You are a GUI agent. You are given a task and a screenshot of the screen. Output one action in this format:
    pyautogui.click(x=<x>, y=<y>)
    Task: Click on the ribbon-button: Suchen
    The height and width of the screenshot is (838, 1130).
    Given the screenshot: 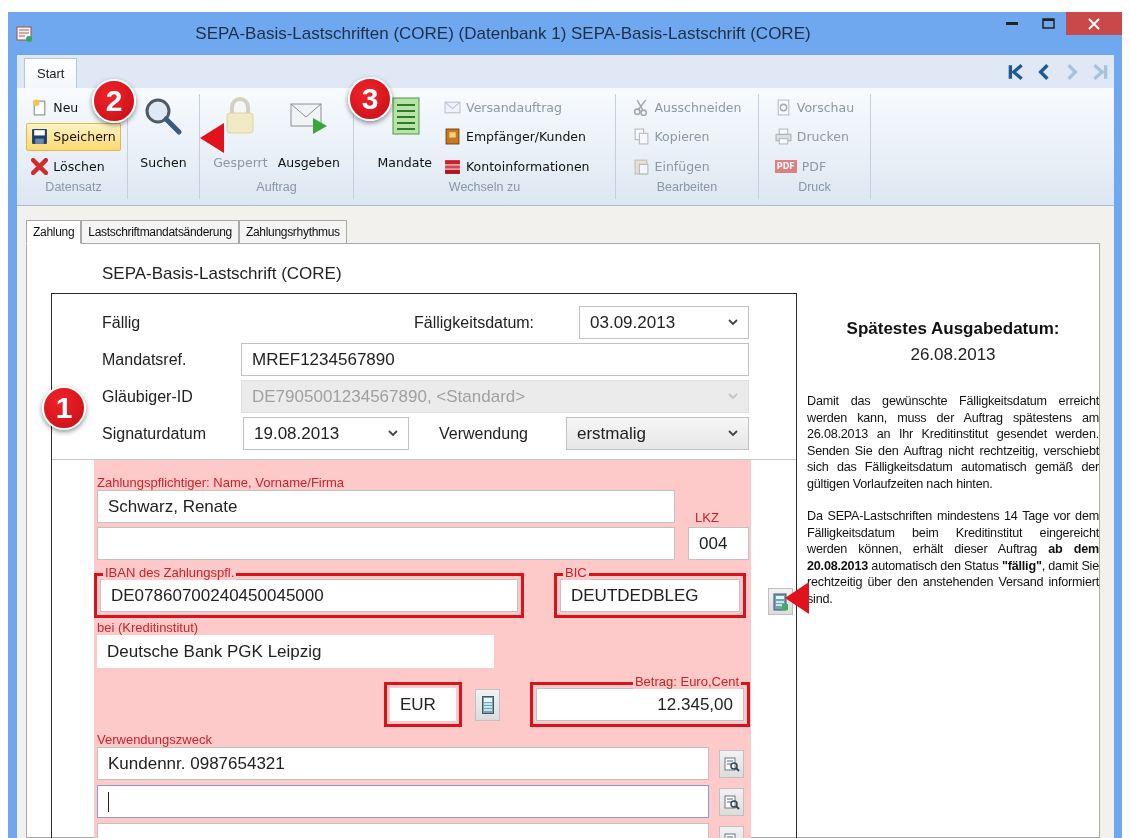 What is the action you would take?
    pyautogui.click(x=163, y=137)
    